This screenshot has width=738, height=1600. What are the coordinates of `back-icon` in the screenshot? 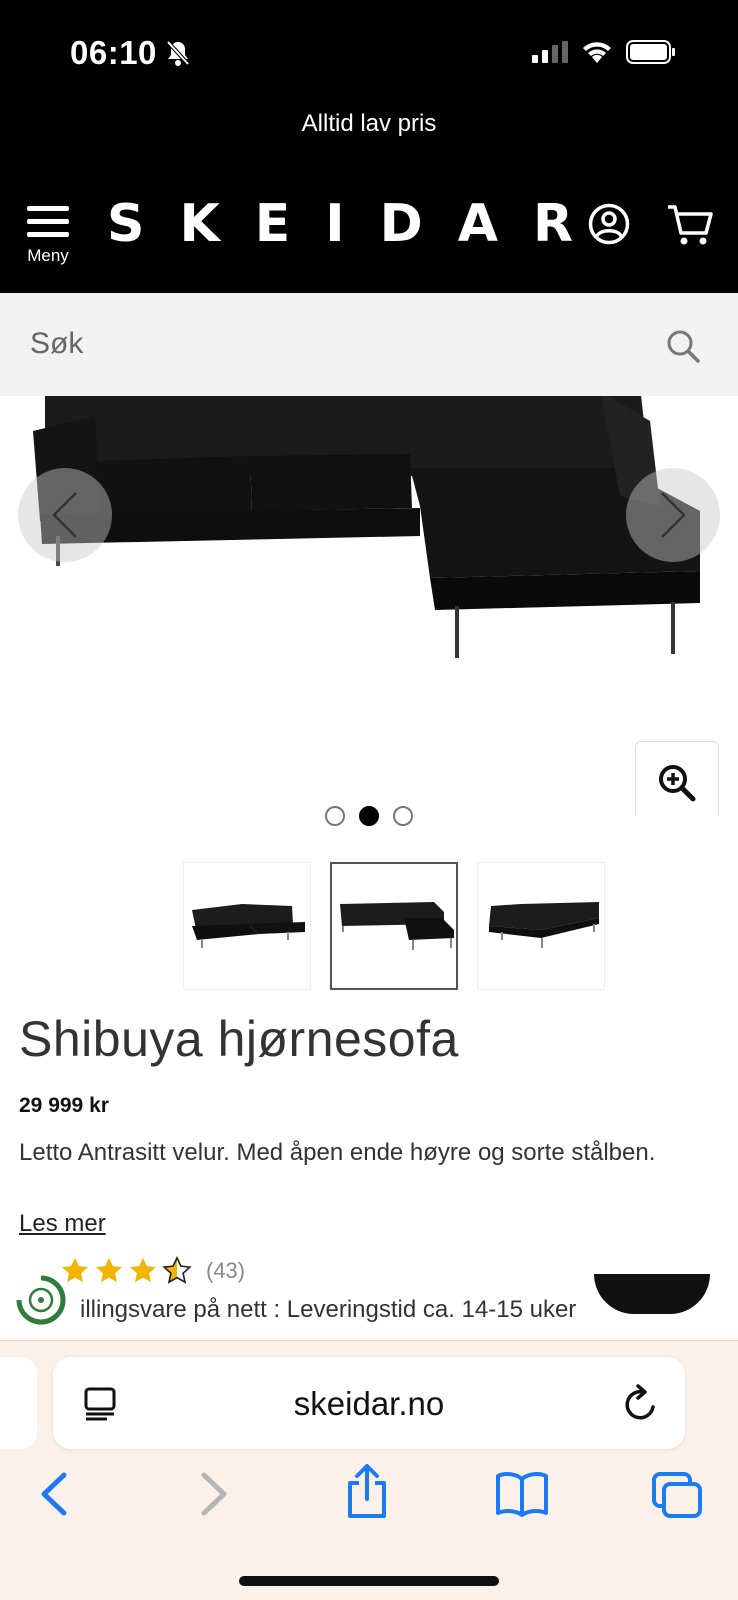 It's located at (54, 1494).